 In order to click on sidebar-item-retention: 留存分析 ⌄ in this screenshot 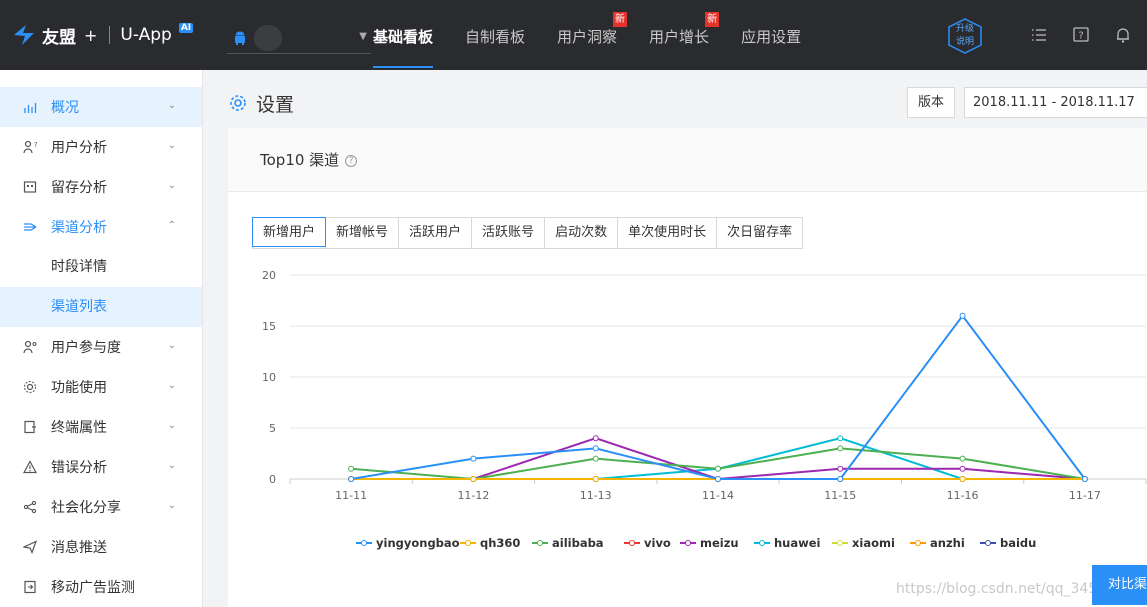, I will do `click(101, 187)`.